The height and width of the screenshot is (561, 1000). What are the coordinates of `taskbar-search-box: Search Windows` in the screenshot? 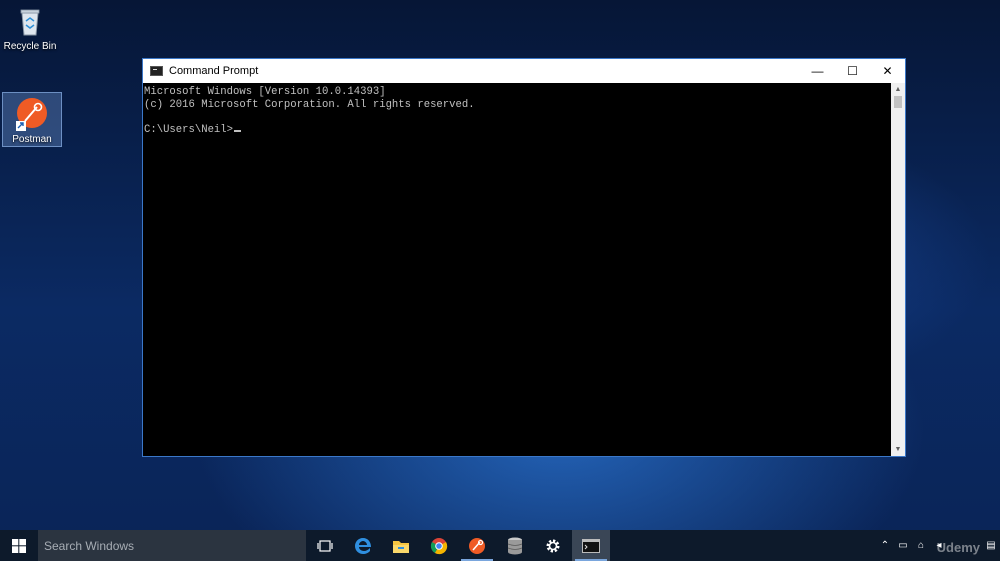 It's located at (172, 545).